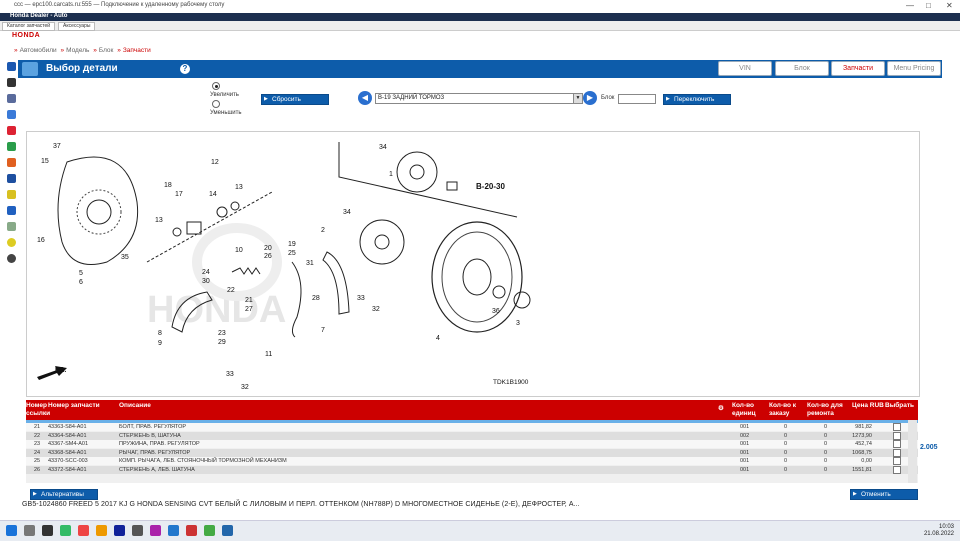 The image size is (960, 541). What do you see at coordinates (477, 277) in the screenshot?
I see `brake-drum` at bounding box center [477, 277].